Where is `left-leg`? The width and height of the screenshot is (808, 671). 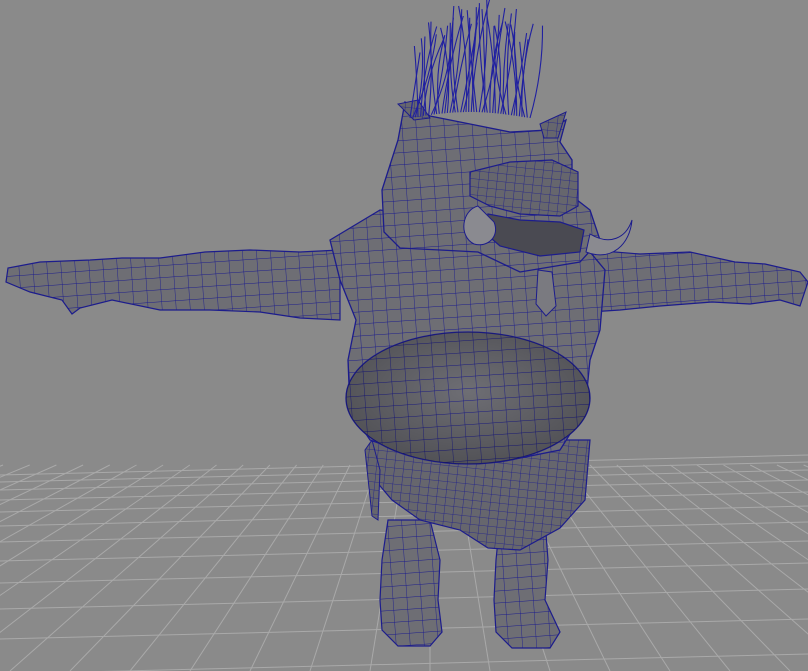 left-leg is located at coordinates (411, 583).